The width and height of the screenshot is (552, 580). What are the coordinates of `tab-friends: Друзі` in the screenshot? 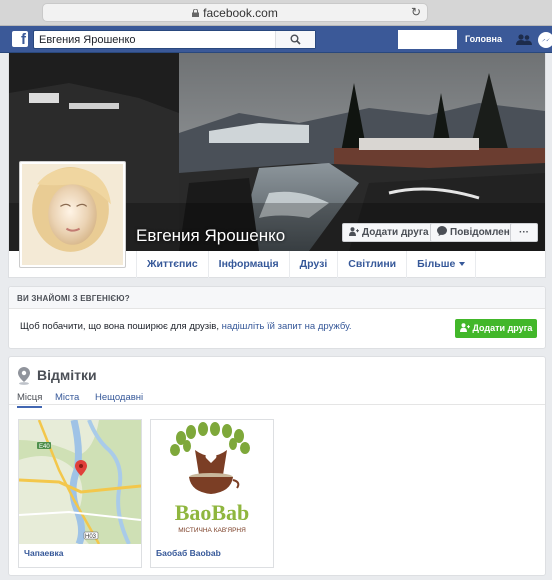 It's located at (313, 264).